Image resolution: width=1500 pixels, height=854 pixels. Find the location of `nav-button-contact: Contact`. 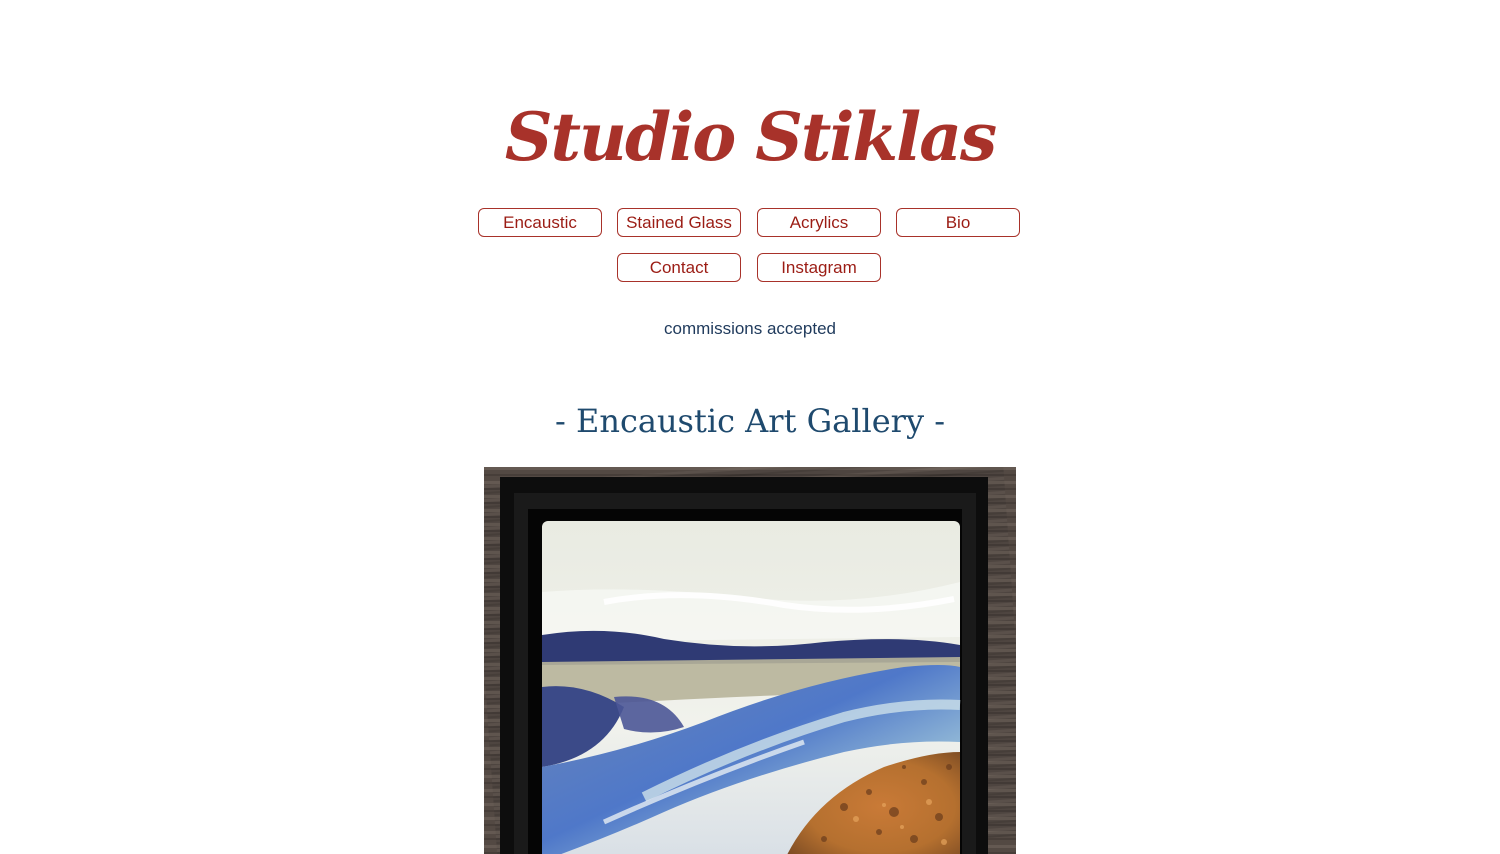

nav-button-contact: Contact is located at coordinates (679, 267).